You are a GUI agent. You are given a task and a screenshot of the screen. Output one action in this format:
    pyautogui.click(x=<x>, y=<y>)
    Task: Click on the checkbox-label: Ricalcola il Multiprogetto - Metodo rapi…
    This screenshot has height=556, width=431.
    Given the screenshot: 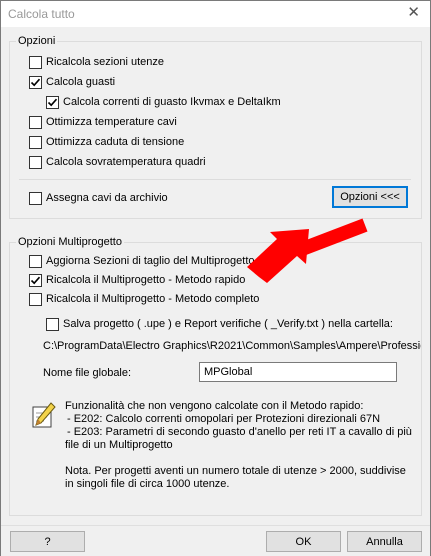 What is the action you would take?
    pyautogui.click(x=146, y=280)
    